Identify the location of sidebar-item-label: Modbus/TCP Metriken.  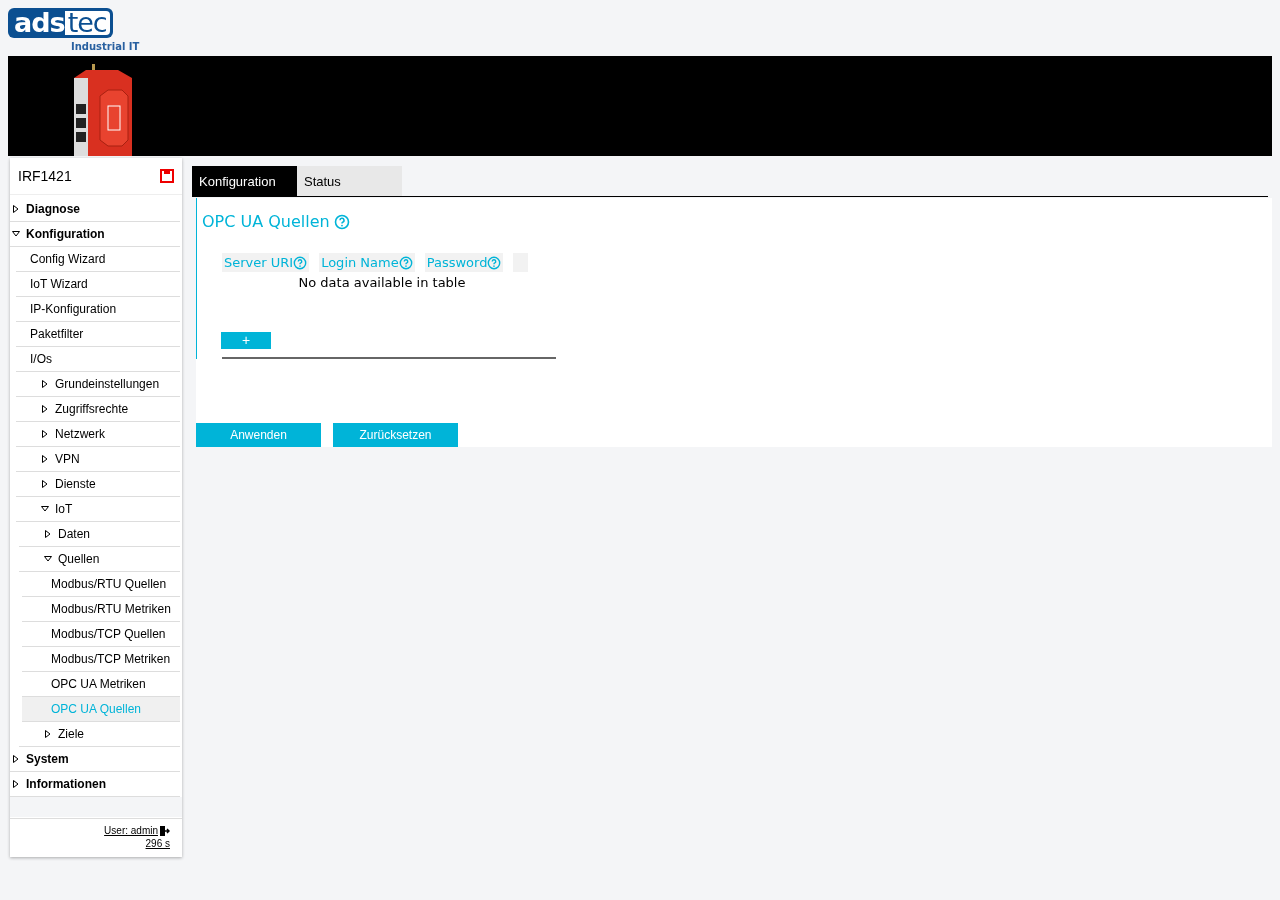
(111, 659).